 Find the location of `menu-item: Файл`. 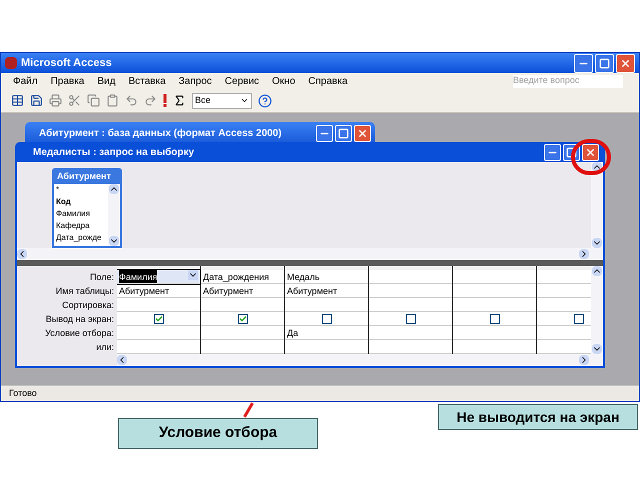

menu-item: Файл is located at coordinates (25, 81).